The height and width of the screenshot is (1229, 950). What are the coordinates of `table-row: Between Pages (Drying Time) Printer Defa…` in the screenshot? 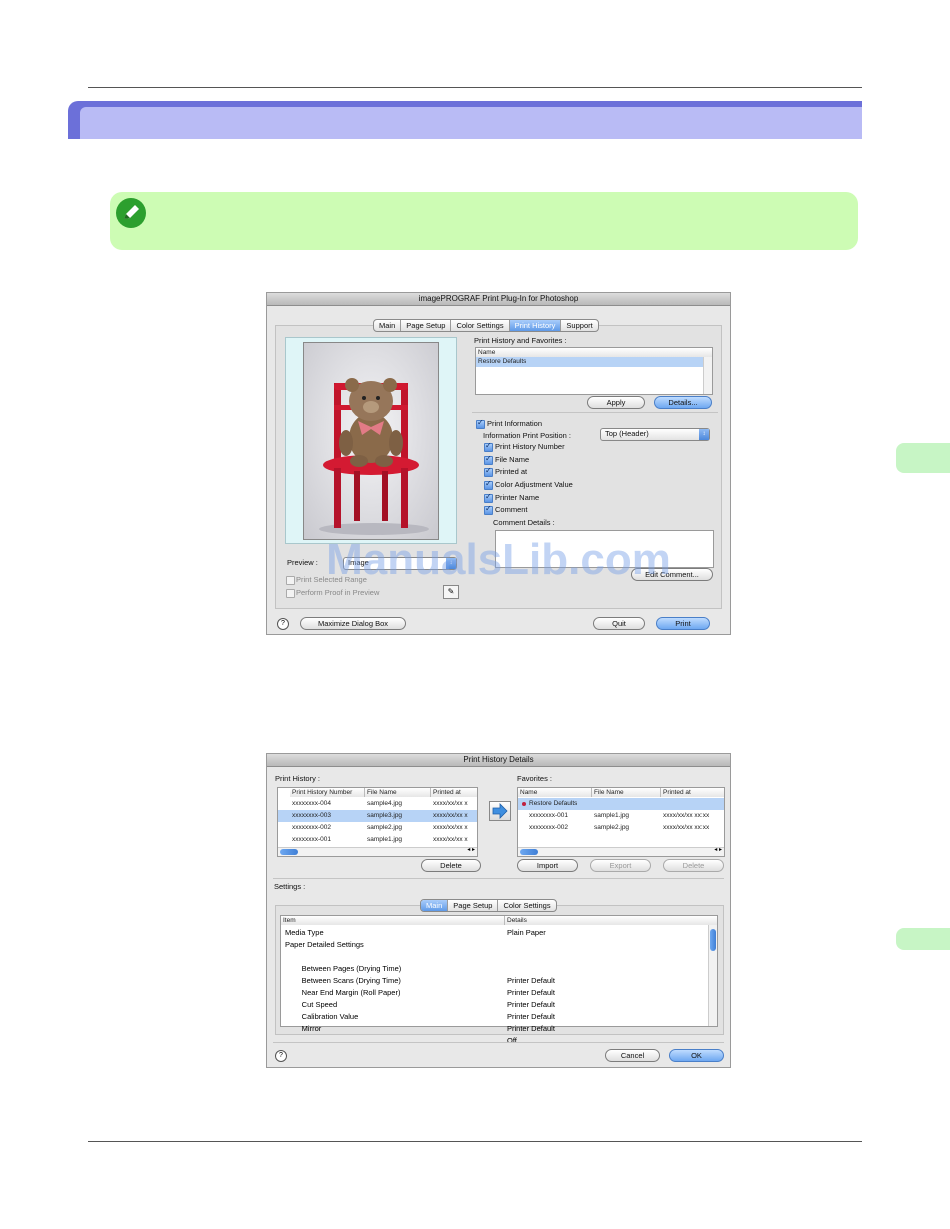 It's located at (501, 968).